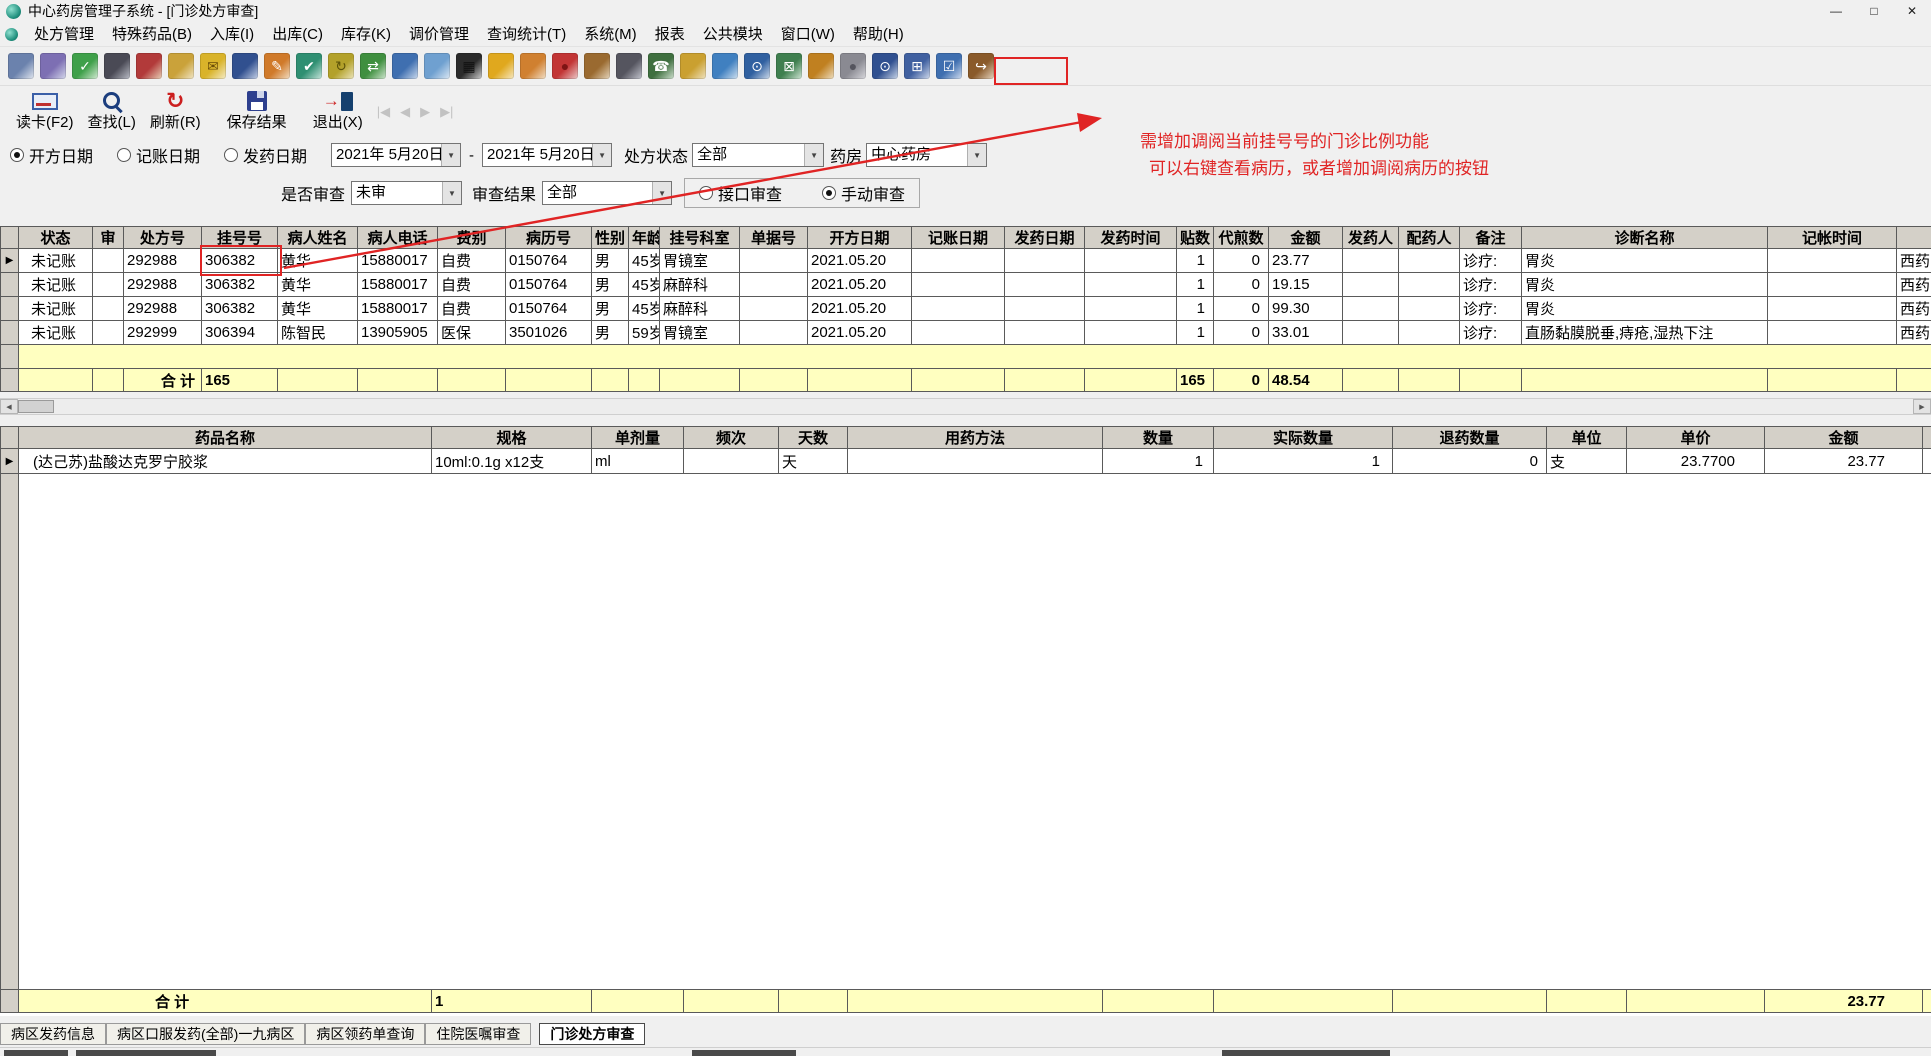 The width and height of the screenshot is (1931, 1056). Describe the element at coordinates (670, 34) in the screenshot. I see `menu-item: 报表` at that location.